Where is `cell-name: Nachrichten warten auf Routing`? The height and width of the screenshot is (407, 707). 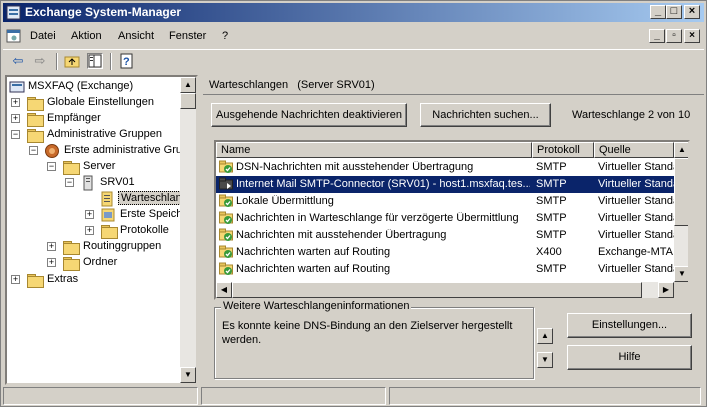 cell-name: Nachrichten warten auf Routing is located at coordinates (313, 252).